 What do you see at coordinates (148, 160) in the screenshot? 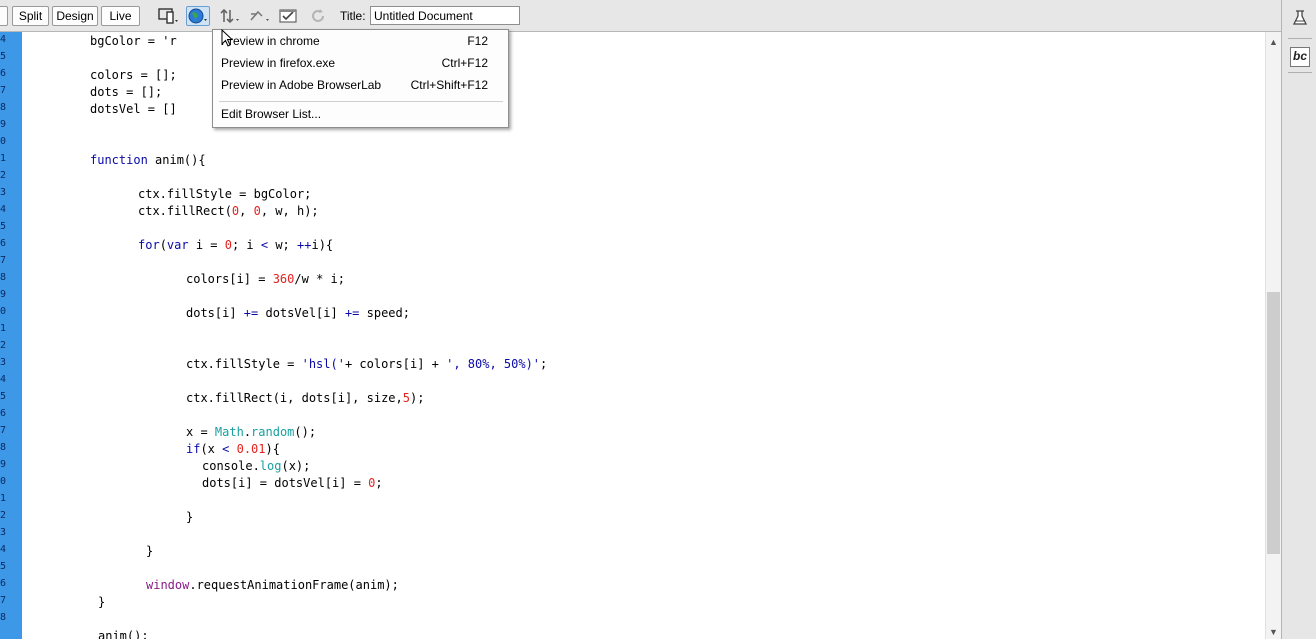
I see `code-line: function anim(){` at bounding box center [148, 160].